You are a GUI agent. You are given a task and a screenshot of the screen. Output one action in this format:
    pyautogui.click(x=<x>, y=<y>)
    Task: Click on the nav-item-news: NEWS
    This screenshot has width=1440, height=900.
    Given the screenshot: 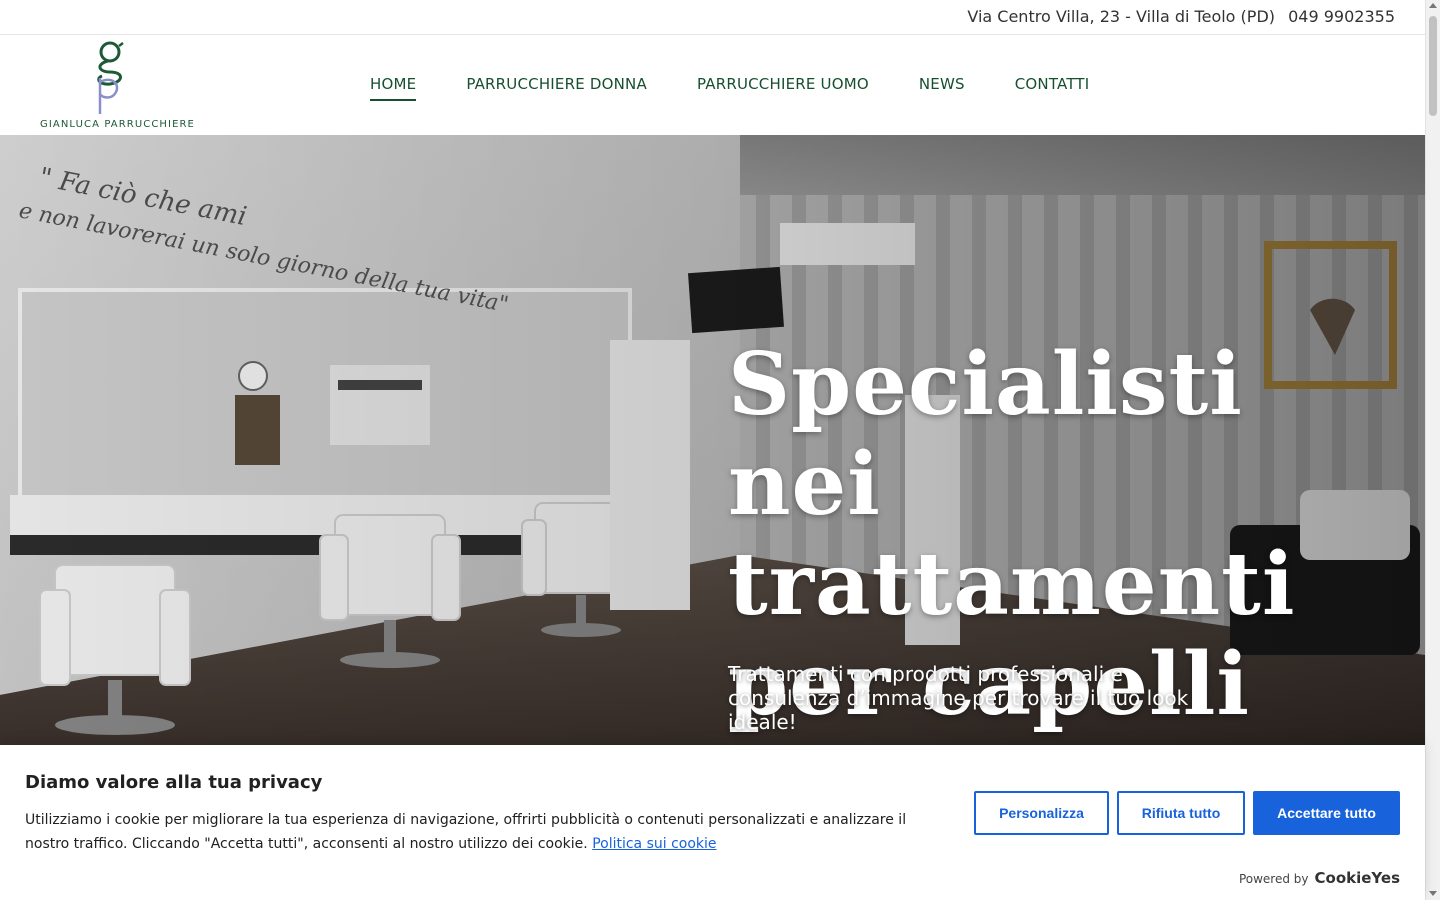 What is the action you would take?
    pyautogui.click(x=942, y=84)
    